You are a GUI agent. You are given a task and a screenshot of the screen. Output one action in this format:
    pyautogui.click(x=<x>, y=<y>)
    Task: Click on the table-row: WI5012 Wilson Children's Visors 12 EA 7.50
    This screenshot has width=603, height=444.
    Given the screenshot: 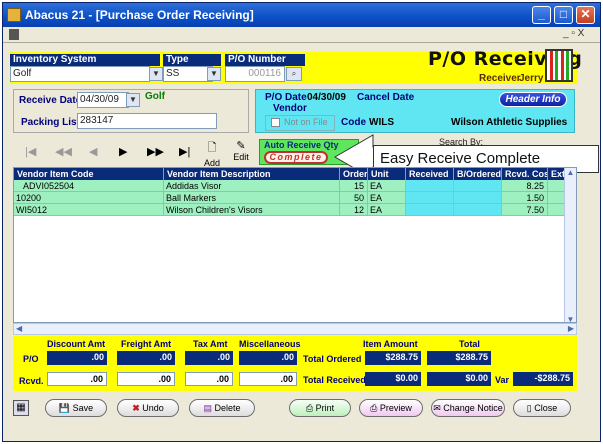 What is the action you would take?
    pyautogui.click(x=292, y=210)
    